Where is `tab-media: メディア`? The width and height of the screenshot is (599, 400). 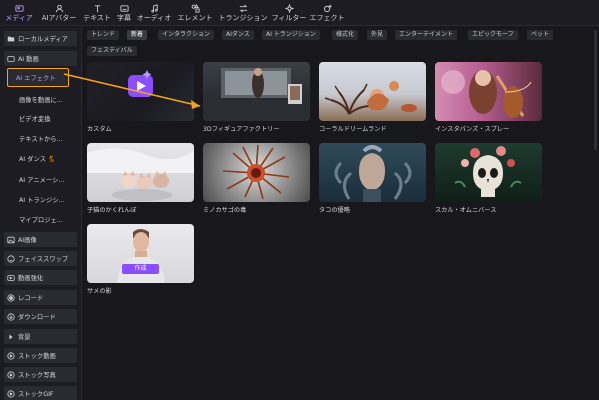 tab-media: メディア is located at coordinates (19, 13).